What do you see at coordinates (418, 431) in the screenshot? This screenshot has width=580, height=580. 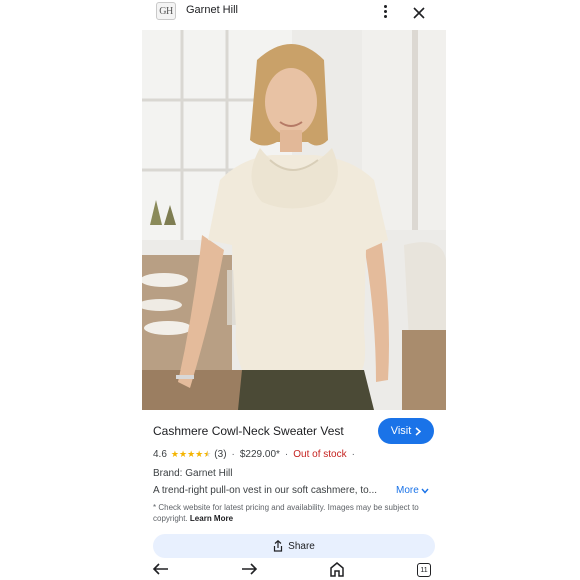 I see `chevron-right-icon` at bounding box center [418, 431].